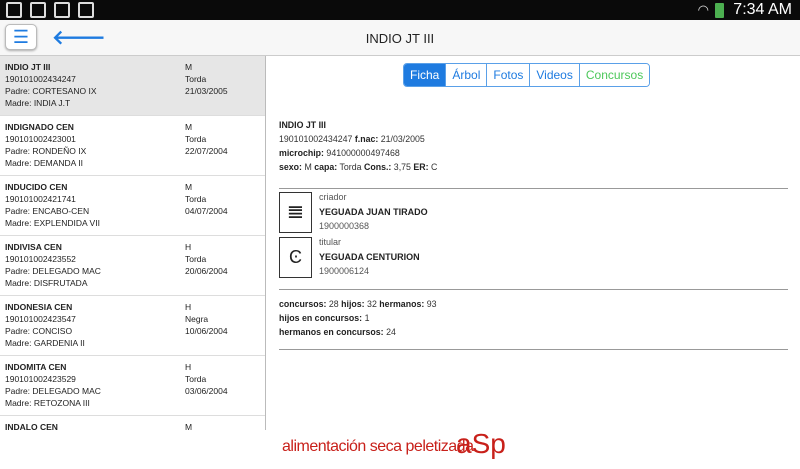  What do you see at coordinates (46, 283) in the screenshot?
I see `item-dam: Madre: DISFRUTADA` at bounding box center [46, 283].